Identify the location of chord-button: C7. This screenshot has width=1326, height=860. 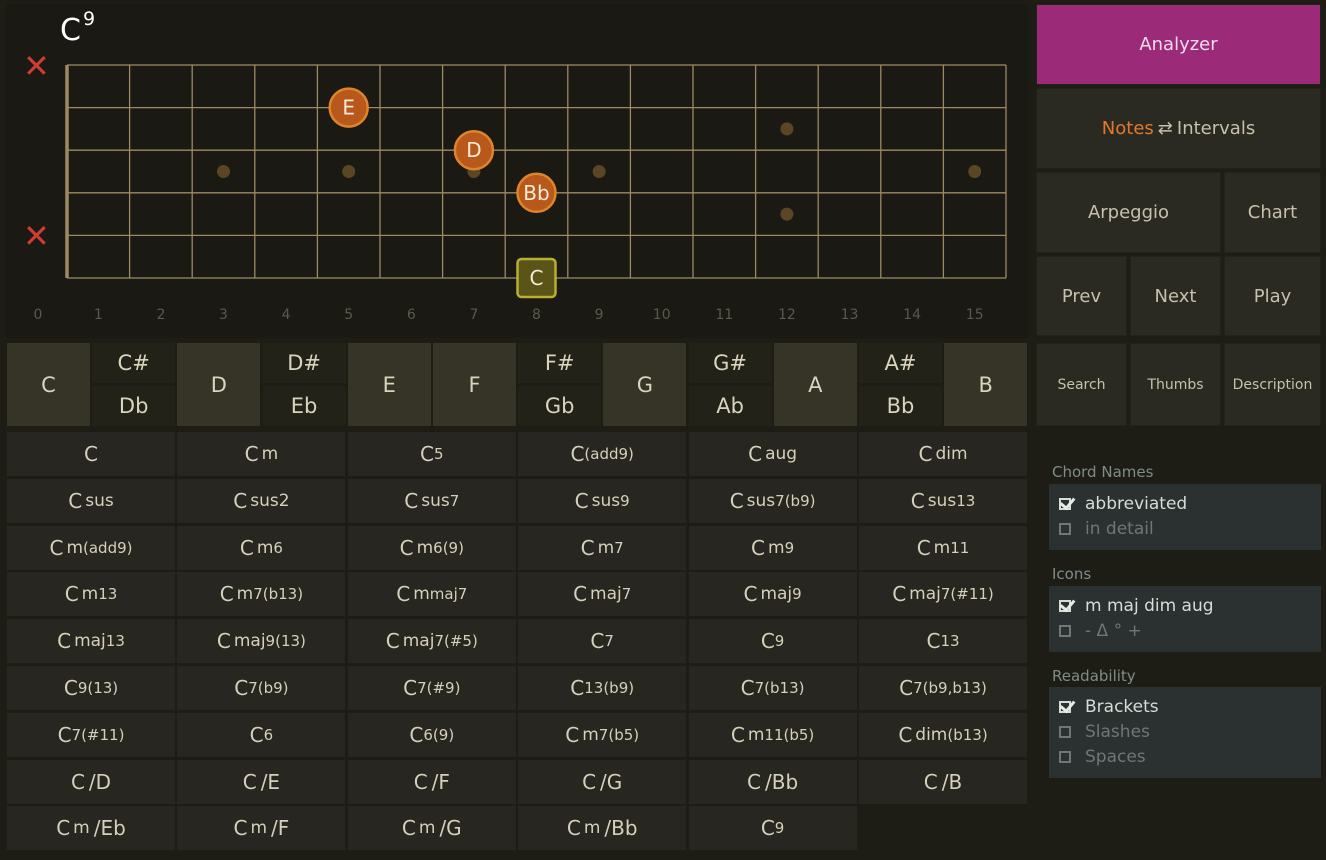
(602, 641).